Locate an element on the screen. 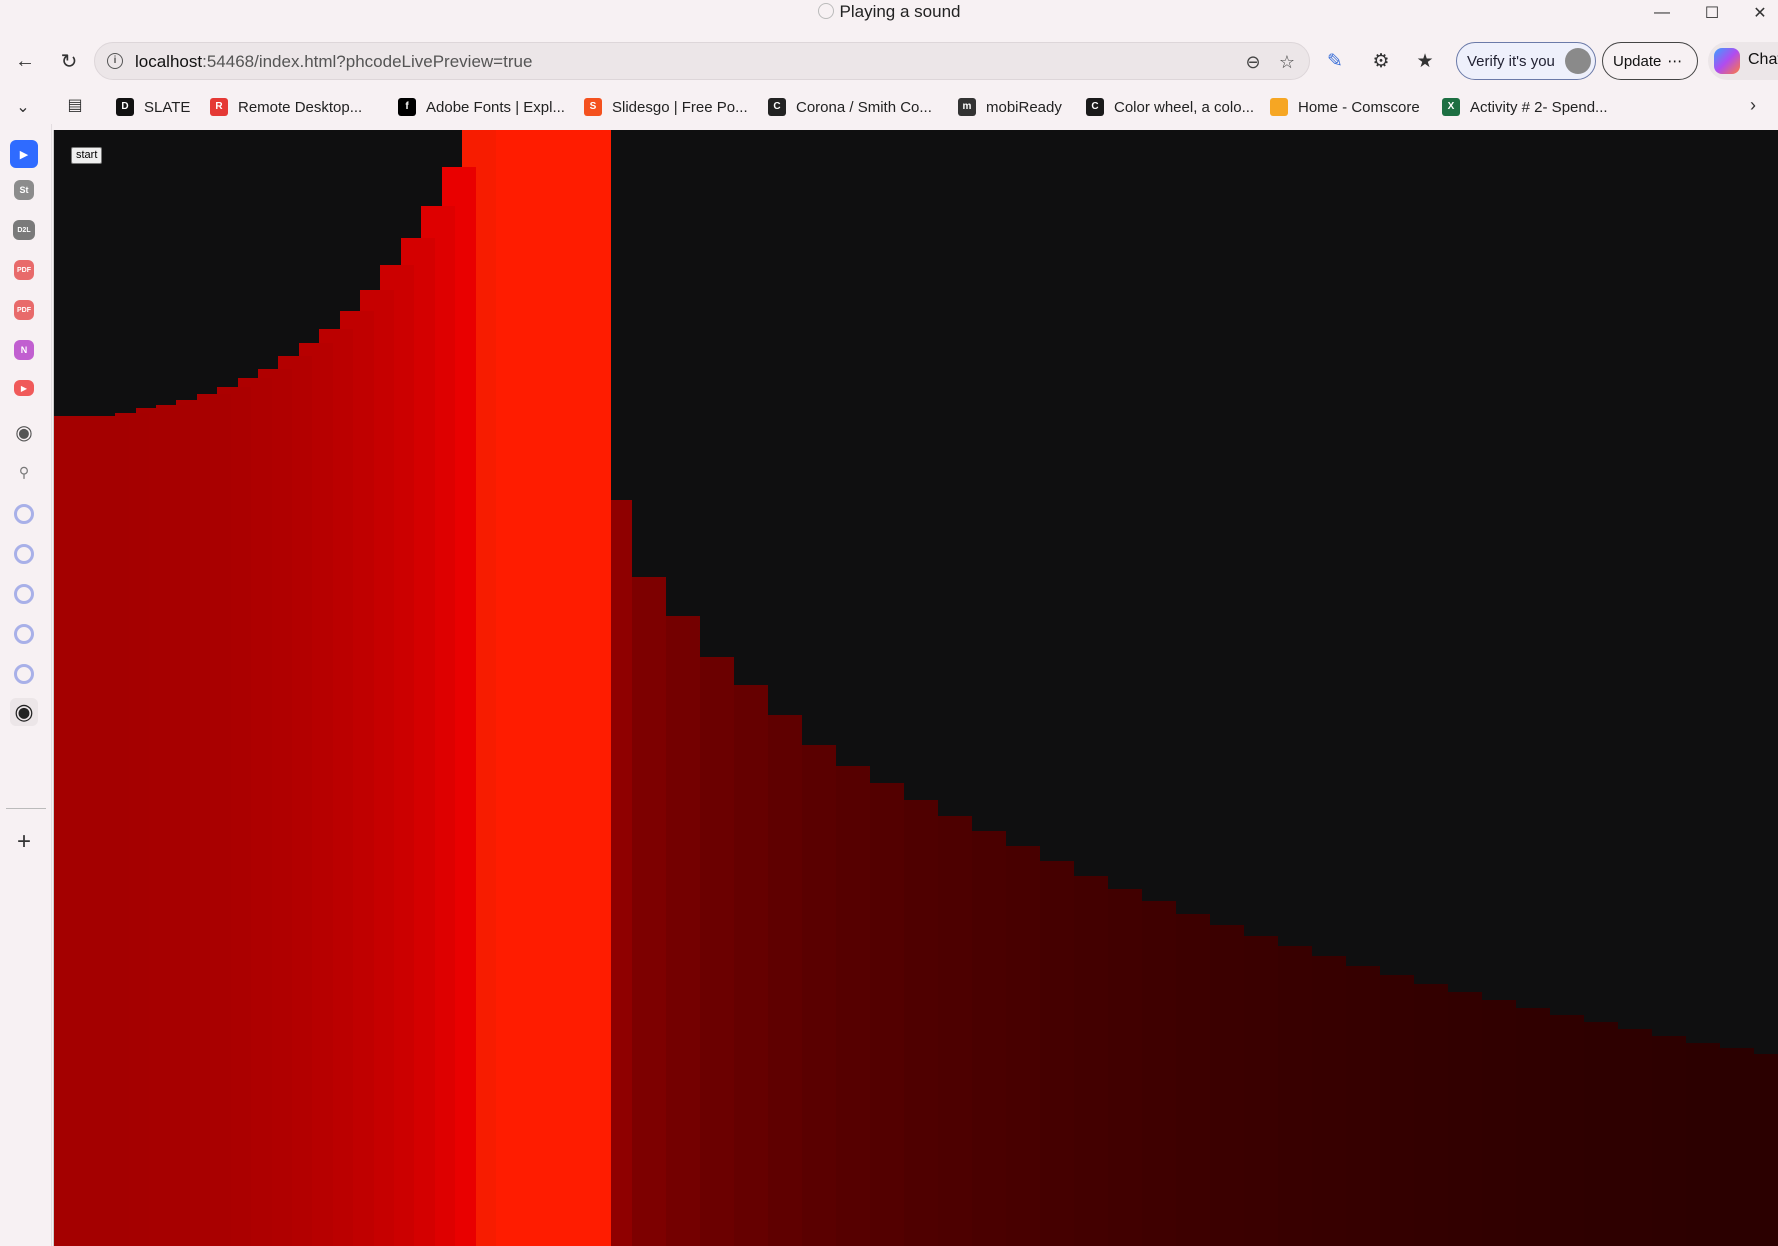 The width and height of the screenshot is (1778, 1246). pdf-app-icon: PDF is located at coordinates (24, 270).